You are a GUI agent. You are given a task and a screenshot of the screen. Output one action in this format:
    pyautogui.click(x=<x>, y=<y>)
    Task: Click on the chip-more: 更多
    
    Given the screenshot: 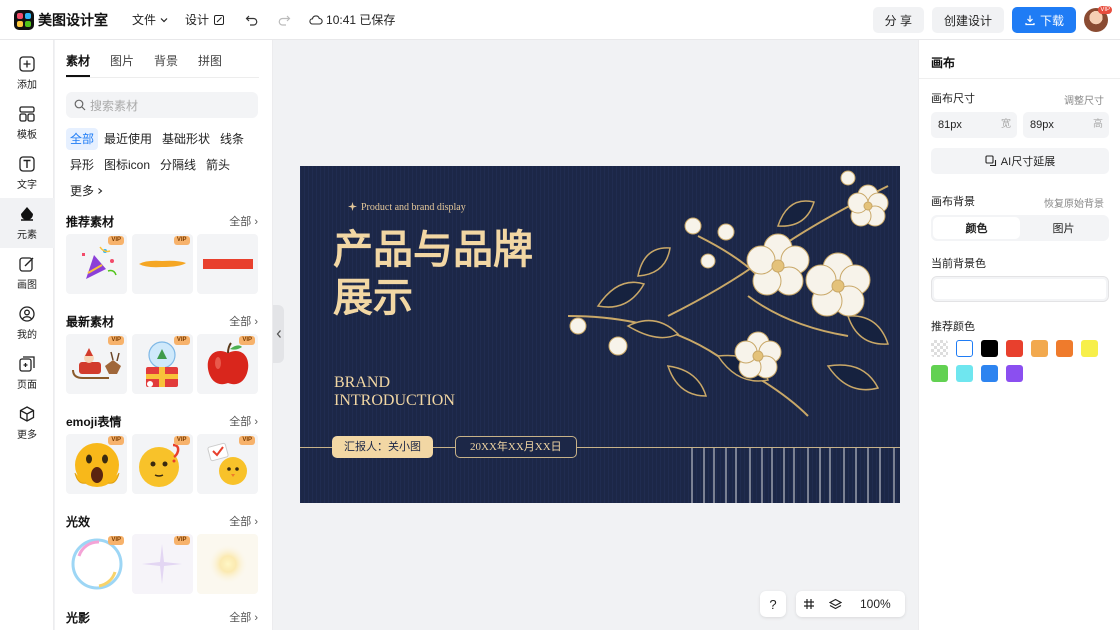 What is the action you would take?
    pyautogui.click(x=87, y=191)
    